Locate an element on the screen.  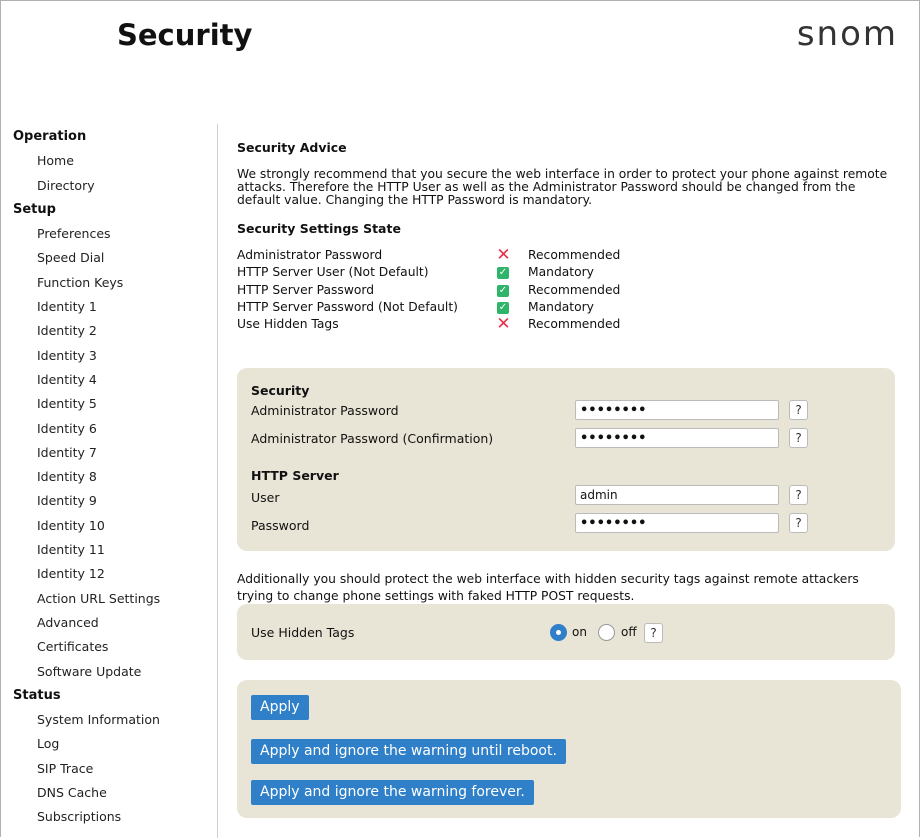
sidebar-item-identity-7: Identity 7 is located at coordinates (113, 455).